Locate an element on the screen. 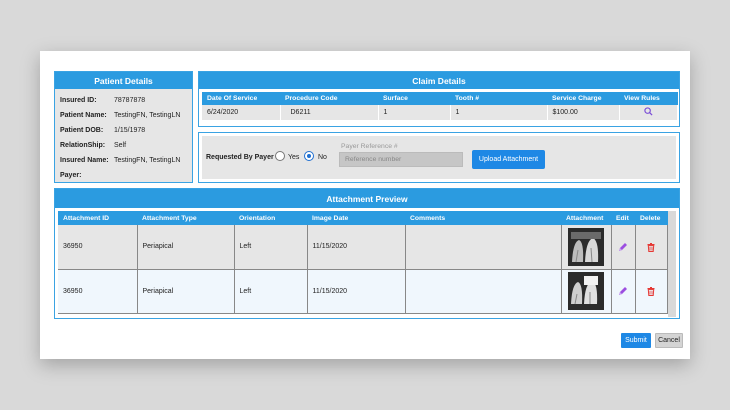 The width and height of the screenshot is (730, 410). view-rules-button is located at coordinates (648, 112).